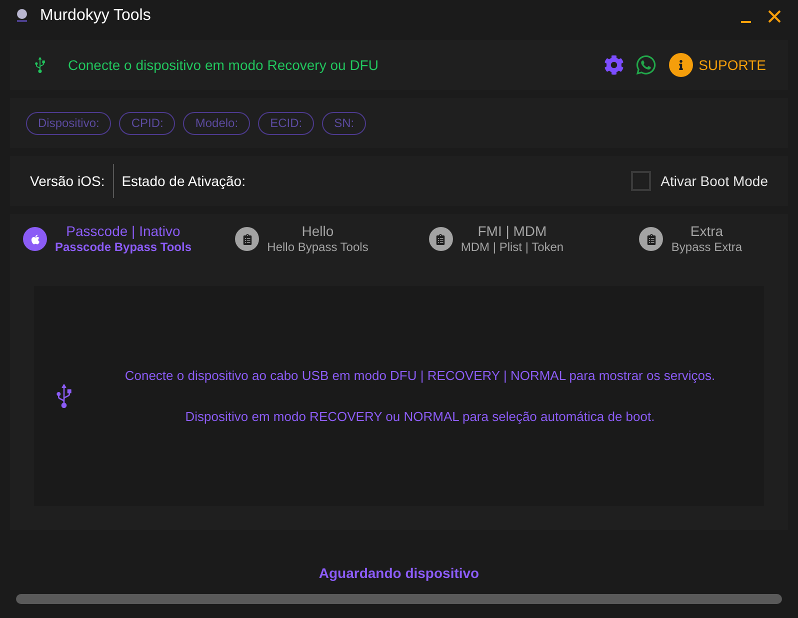 This screenshot has height=618, width=798. I want to click on ios-version-label: Versão iOS:, so click(67, 181).